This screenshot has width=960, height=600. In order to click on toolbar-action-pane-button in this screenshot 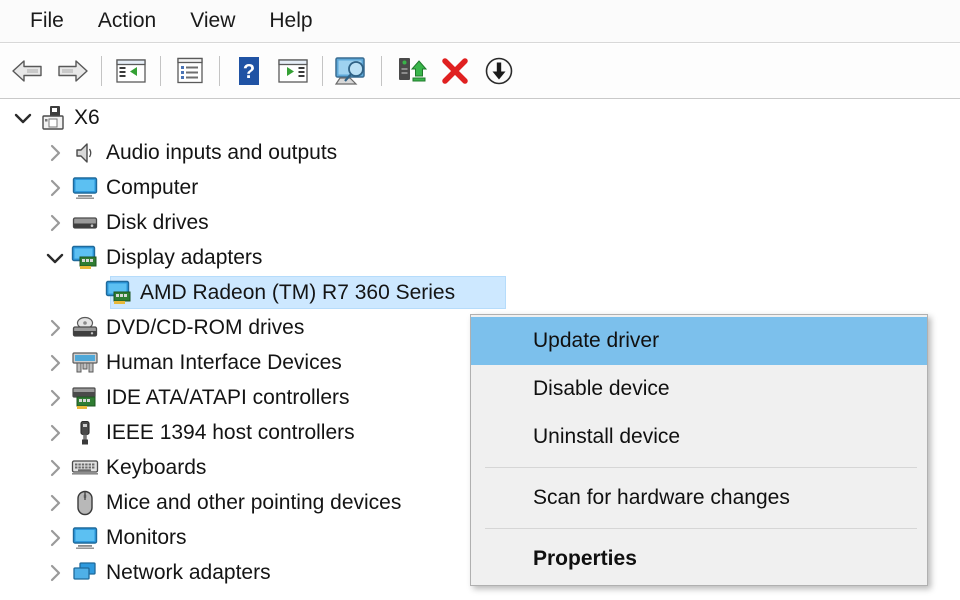, I will do `click(293, 71)`.